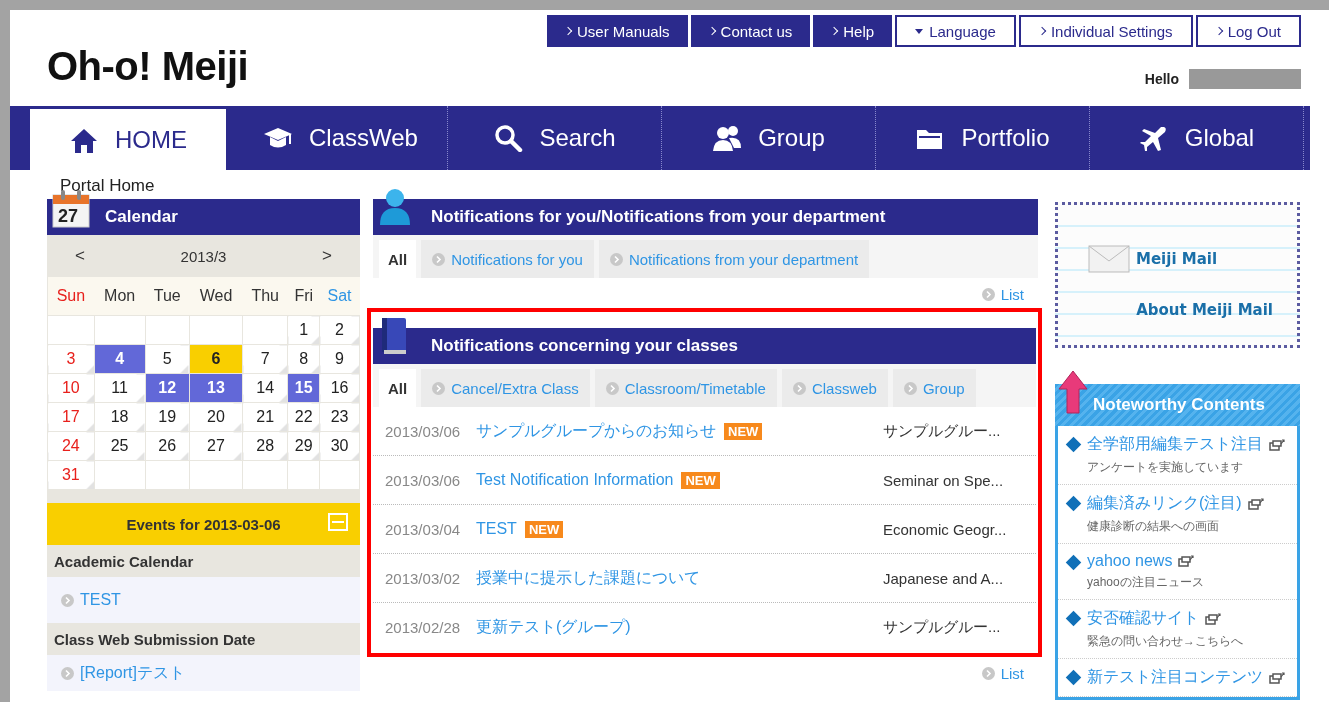  I want to click on weekday-label: Wed, so click(216, 296).